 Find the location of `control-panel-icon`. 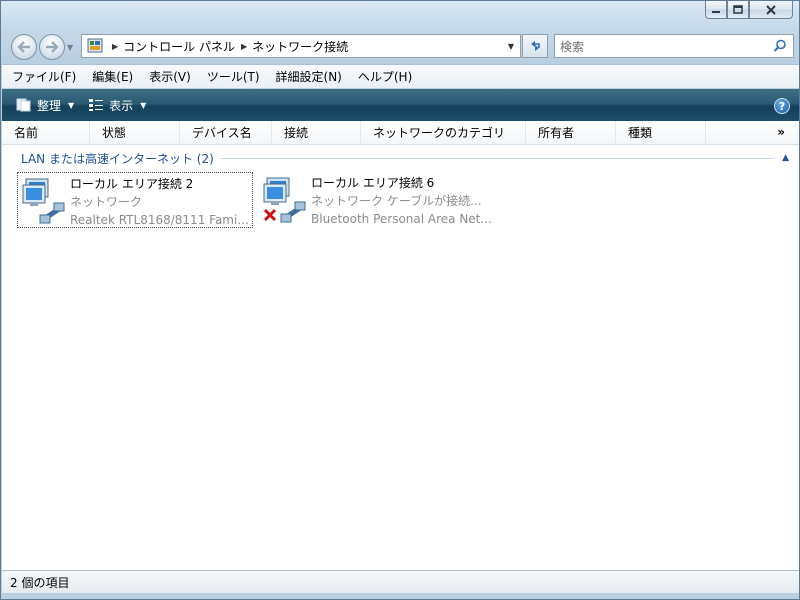

control-panel-icon is located at coordinates (95, 45).